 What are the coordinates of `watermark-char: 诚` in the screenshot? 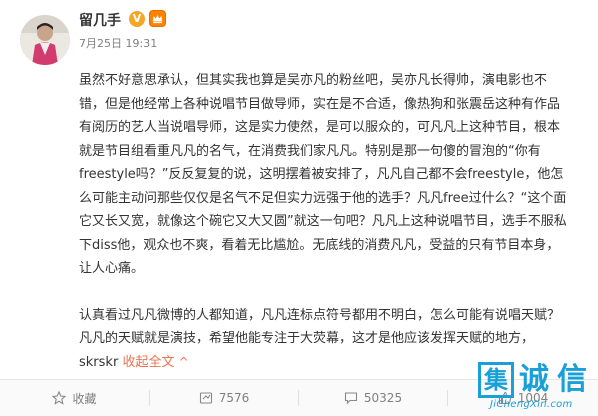 It's located at (534, 379).